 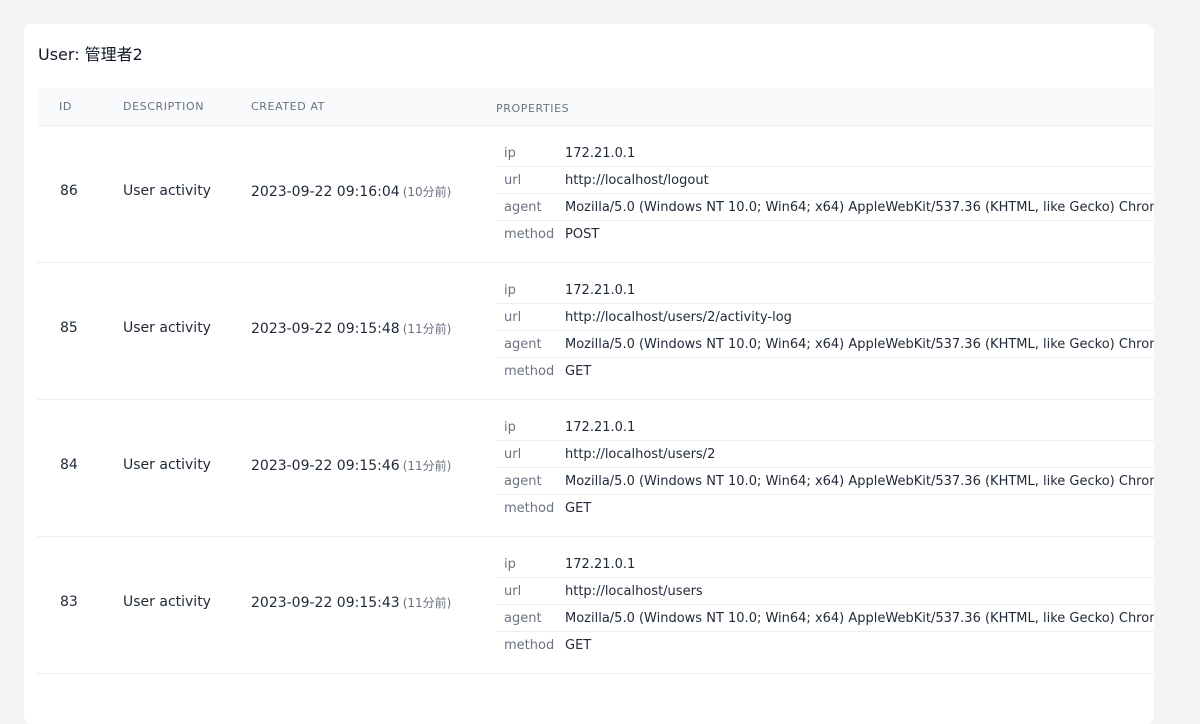 I want to click on property-url: url http://localhost/logout, so click(x=825, y=180).